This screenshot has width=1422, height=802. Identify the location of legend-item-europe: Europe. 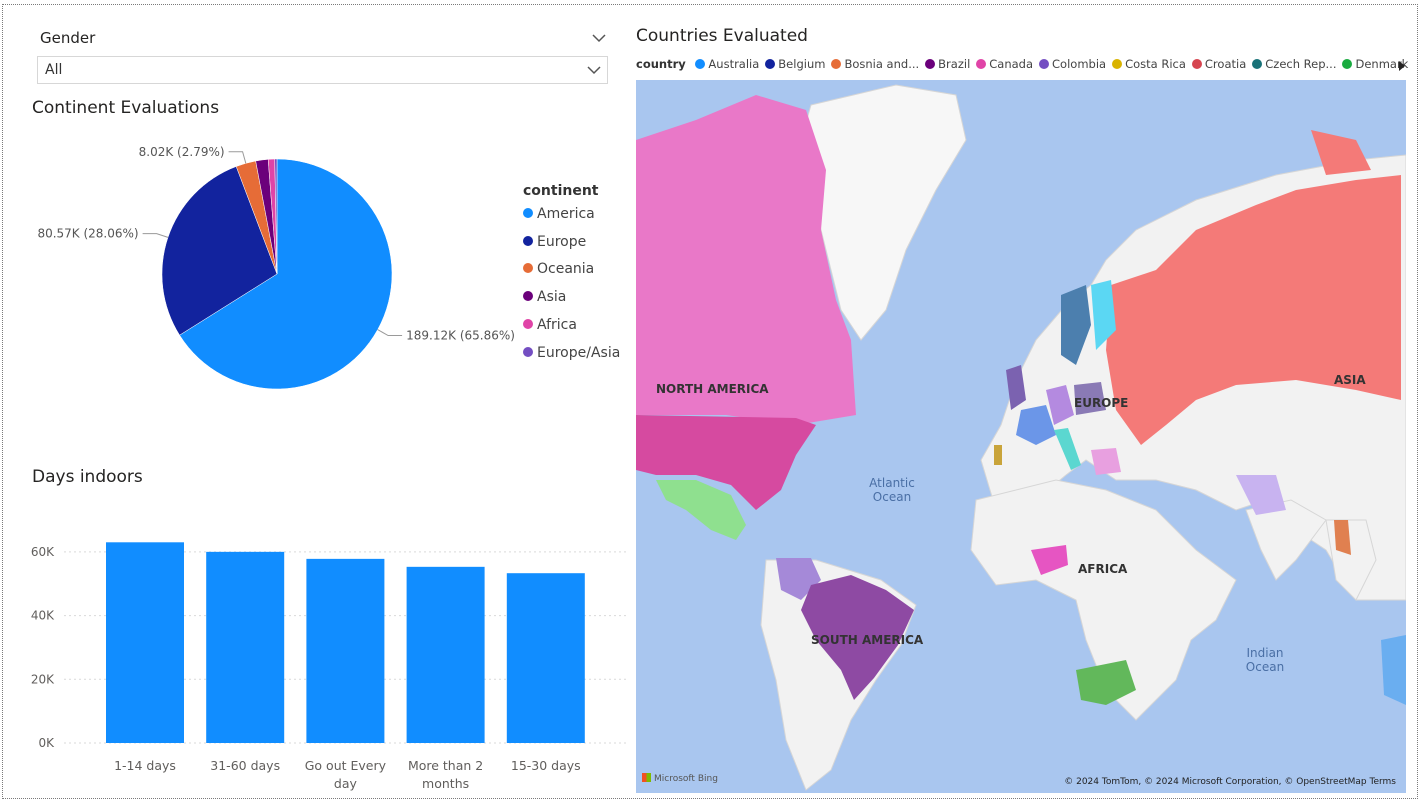
(554, 243).